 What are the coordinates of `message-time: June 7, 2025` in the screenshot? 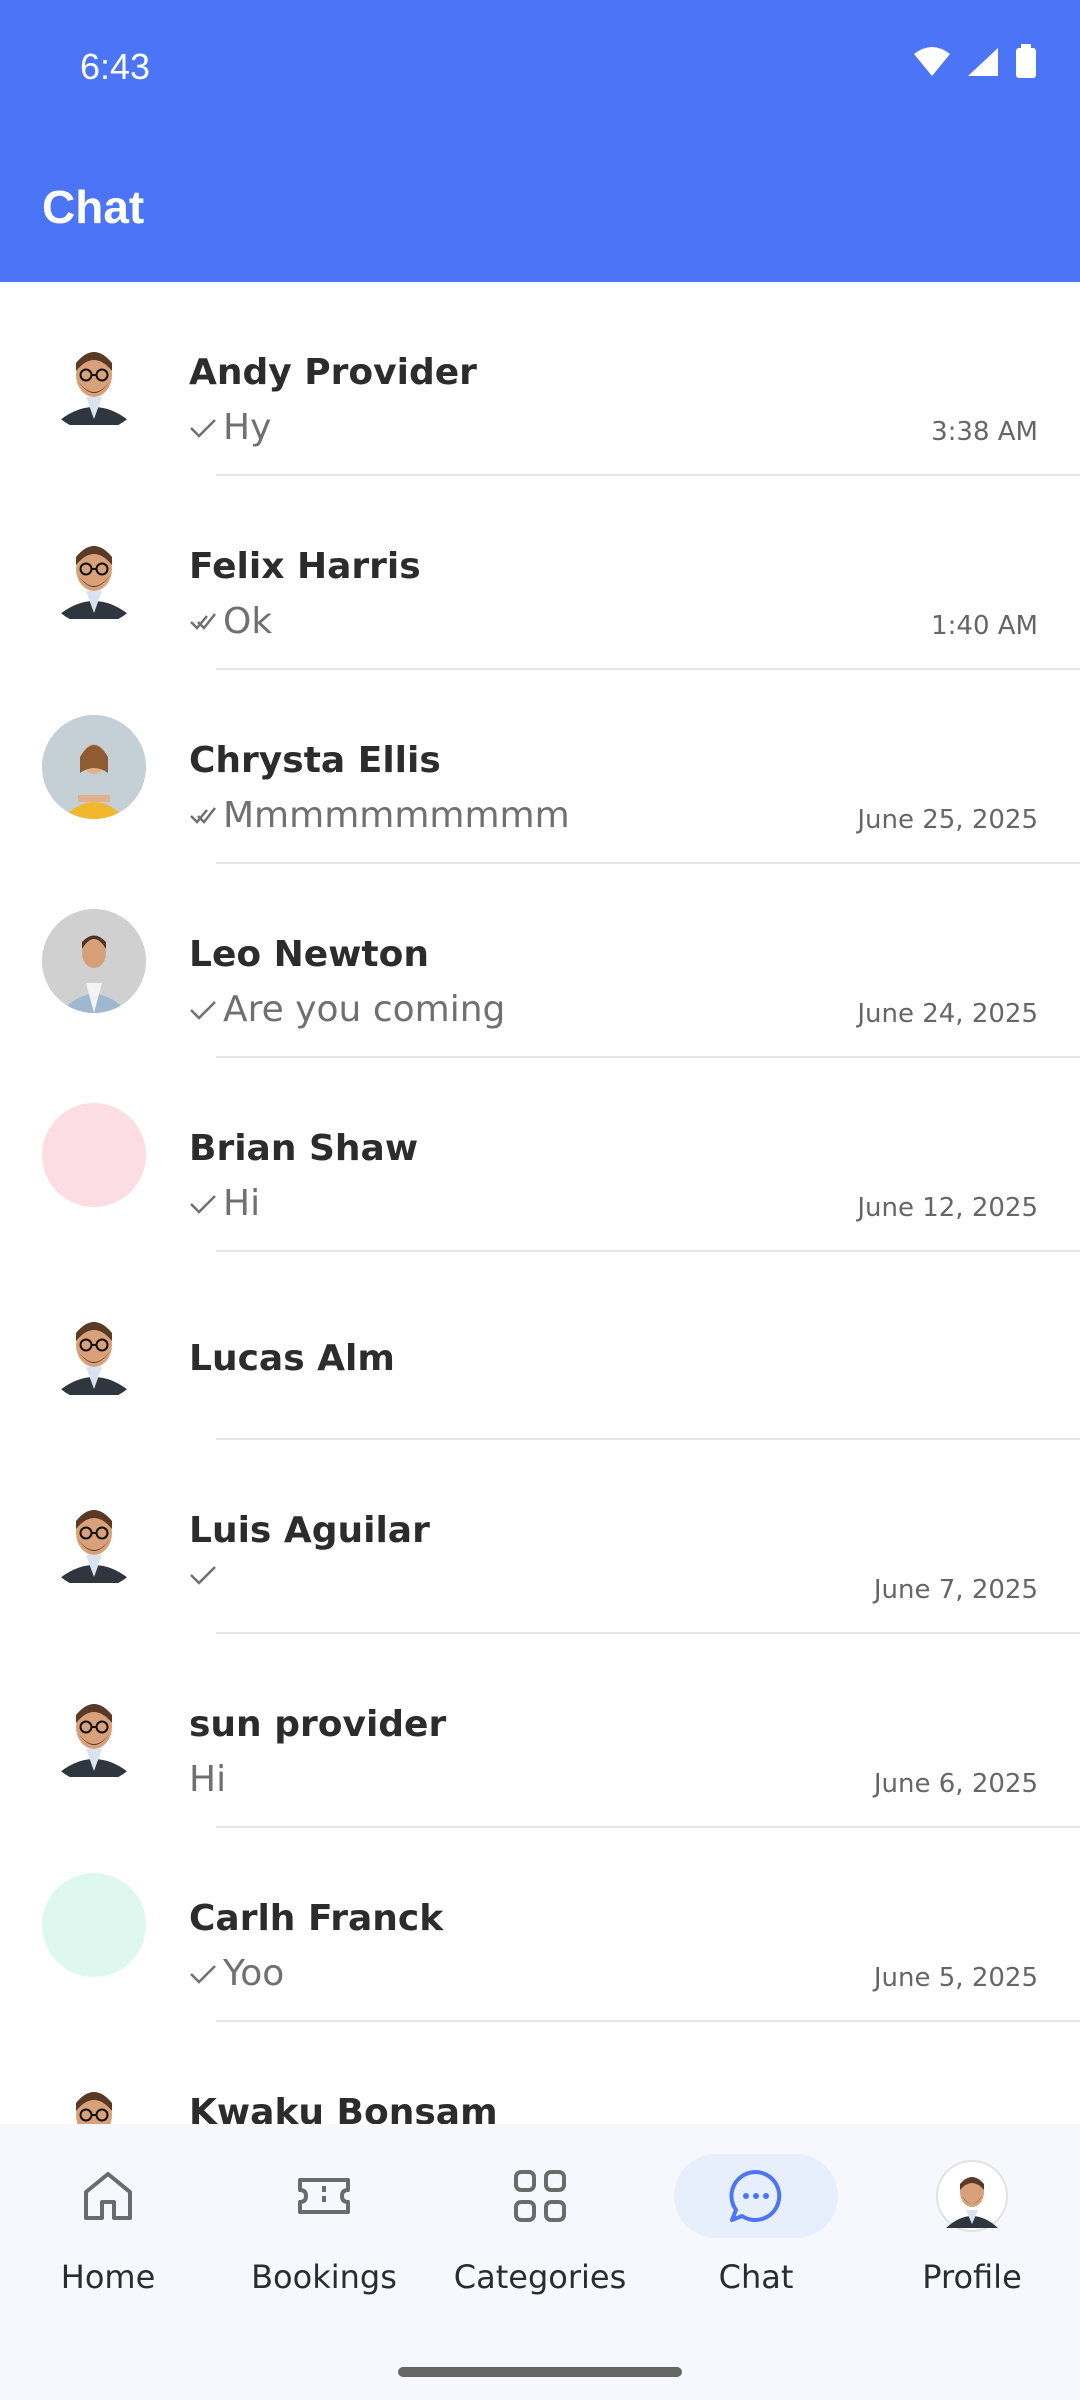 It's located at (955, 1590).